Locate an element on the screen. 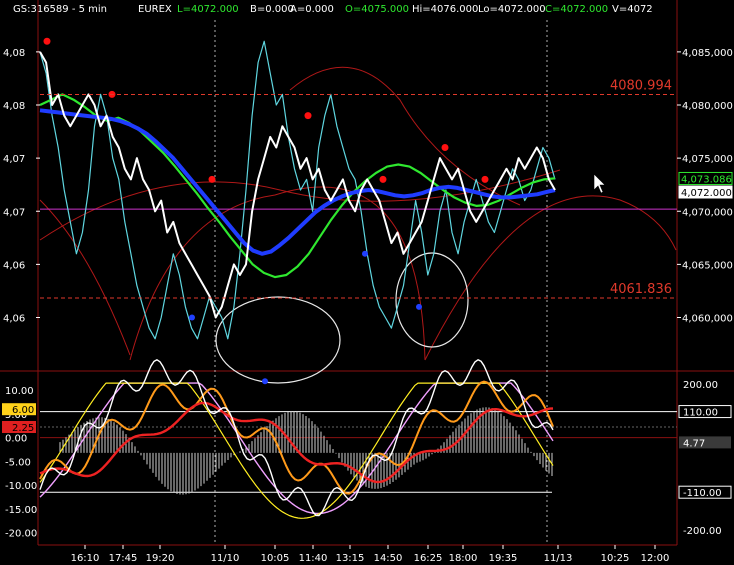 The image size is (734, 565). price-tick-left-4: 4,06 is located at coordinates (14, 265).